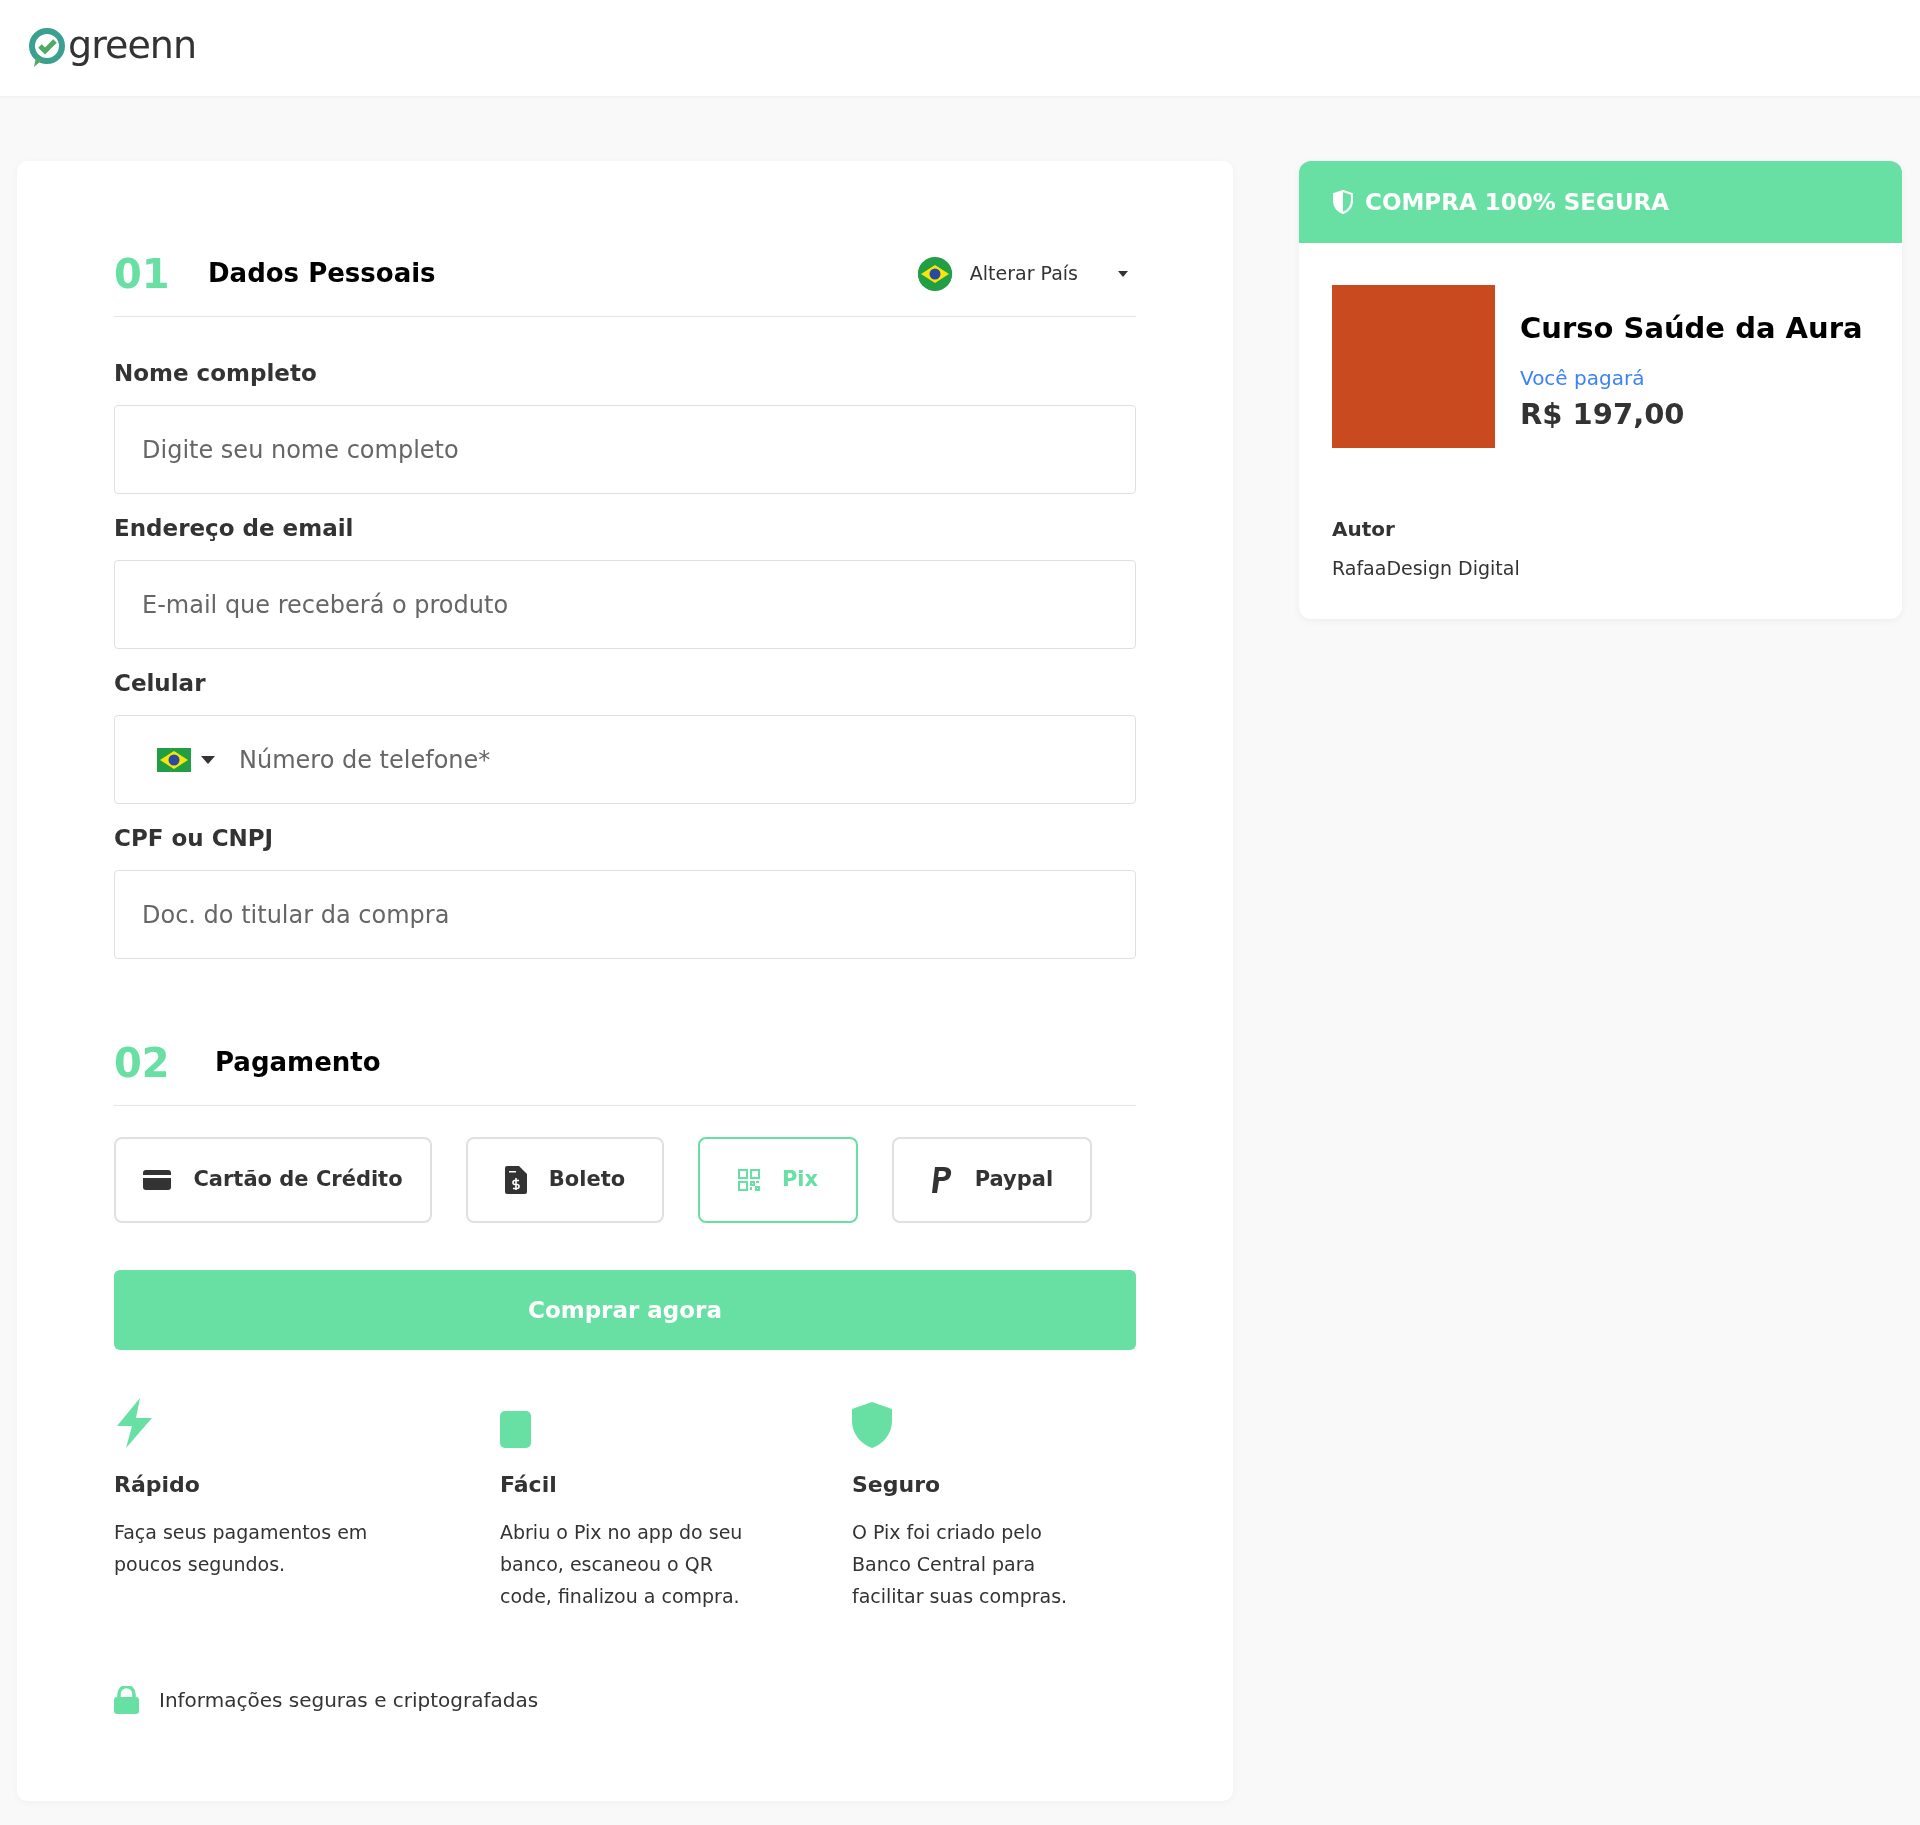  Describe the element at coordinates (625, 449) in the screenshot. I see `text-input: Digite seu nome completo` at that location.